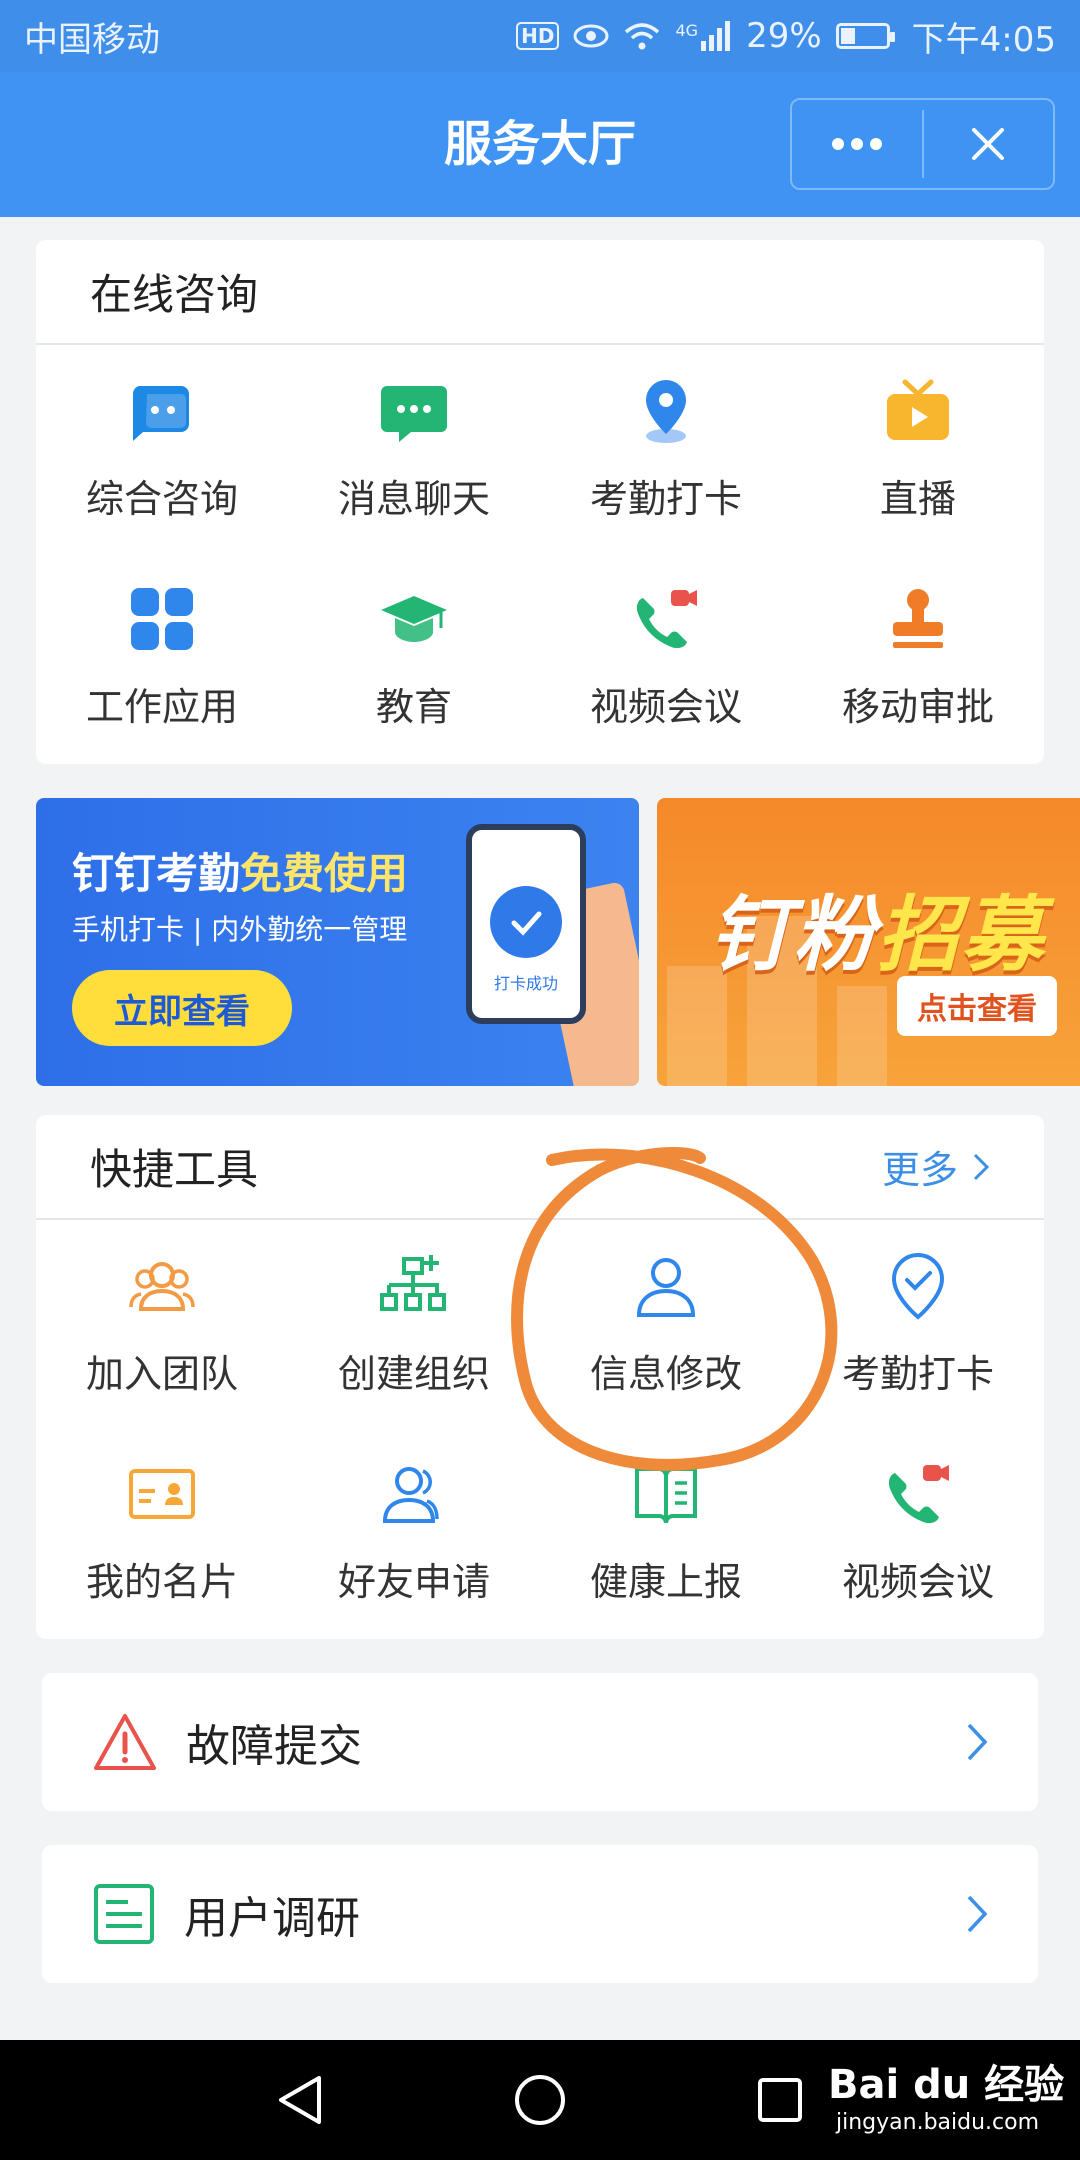 This screenshot has width=1080, height=2160. Describe the element at coordinates (162, 1532) in the screenshot. I see `tool-item-business-card: 我的名片` at that location.